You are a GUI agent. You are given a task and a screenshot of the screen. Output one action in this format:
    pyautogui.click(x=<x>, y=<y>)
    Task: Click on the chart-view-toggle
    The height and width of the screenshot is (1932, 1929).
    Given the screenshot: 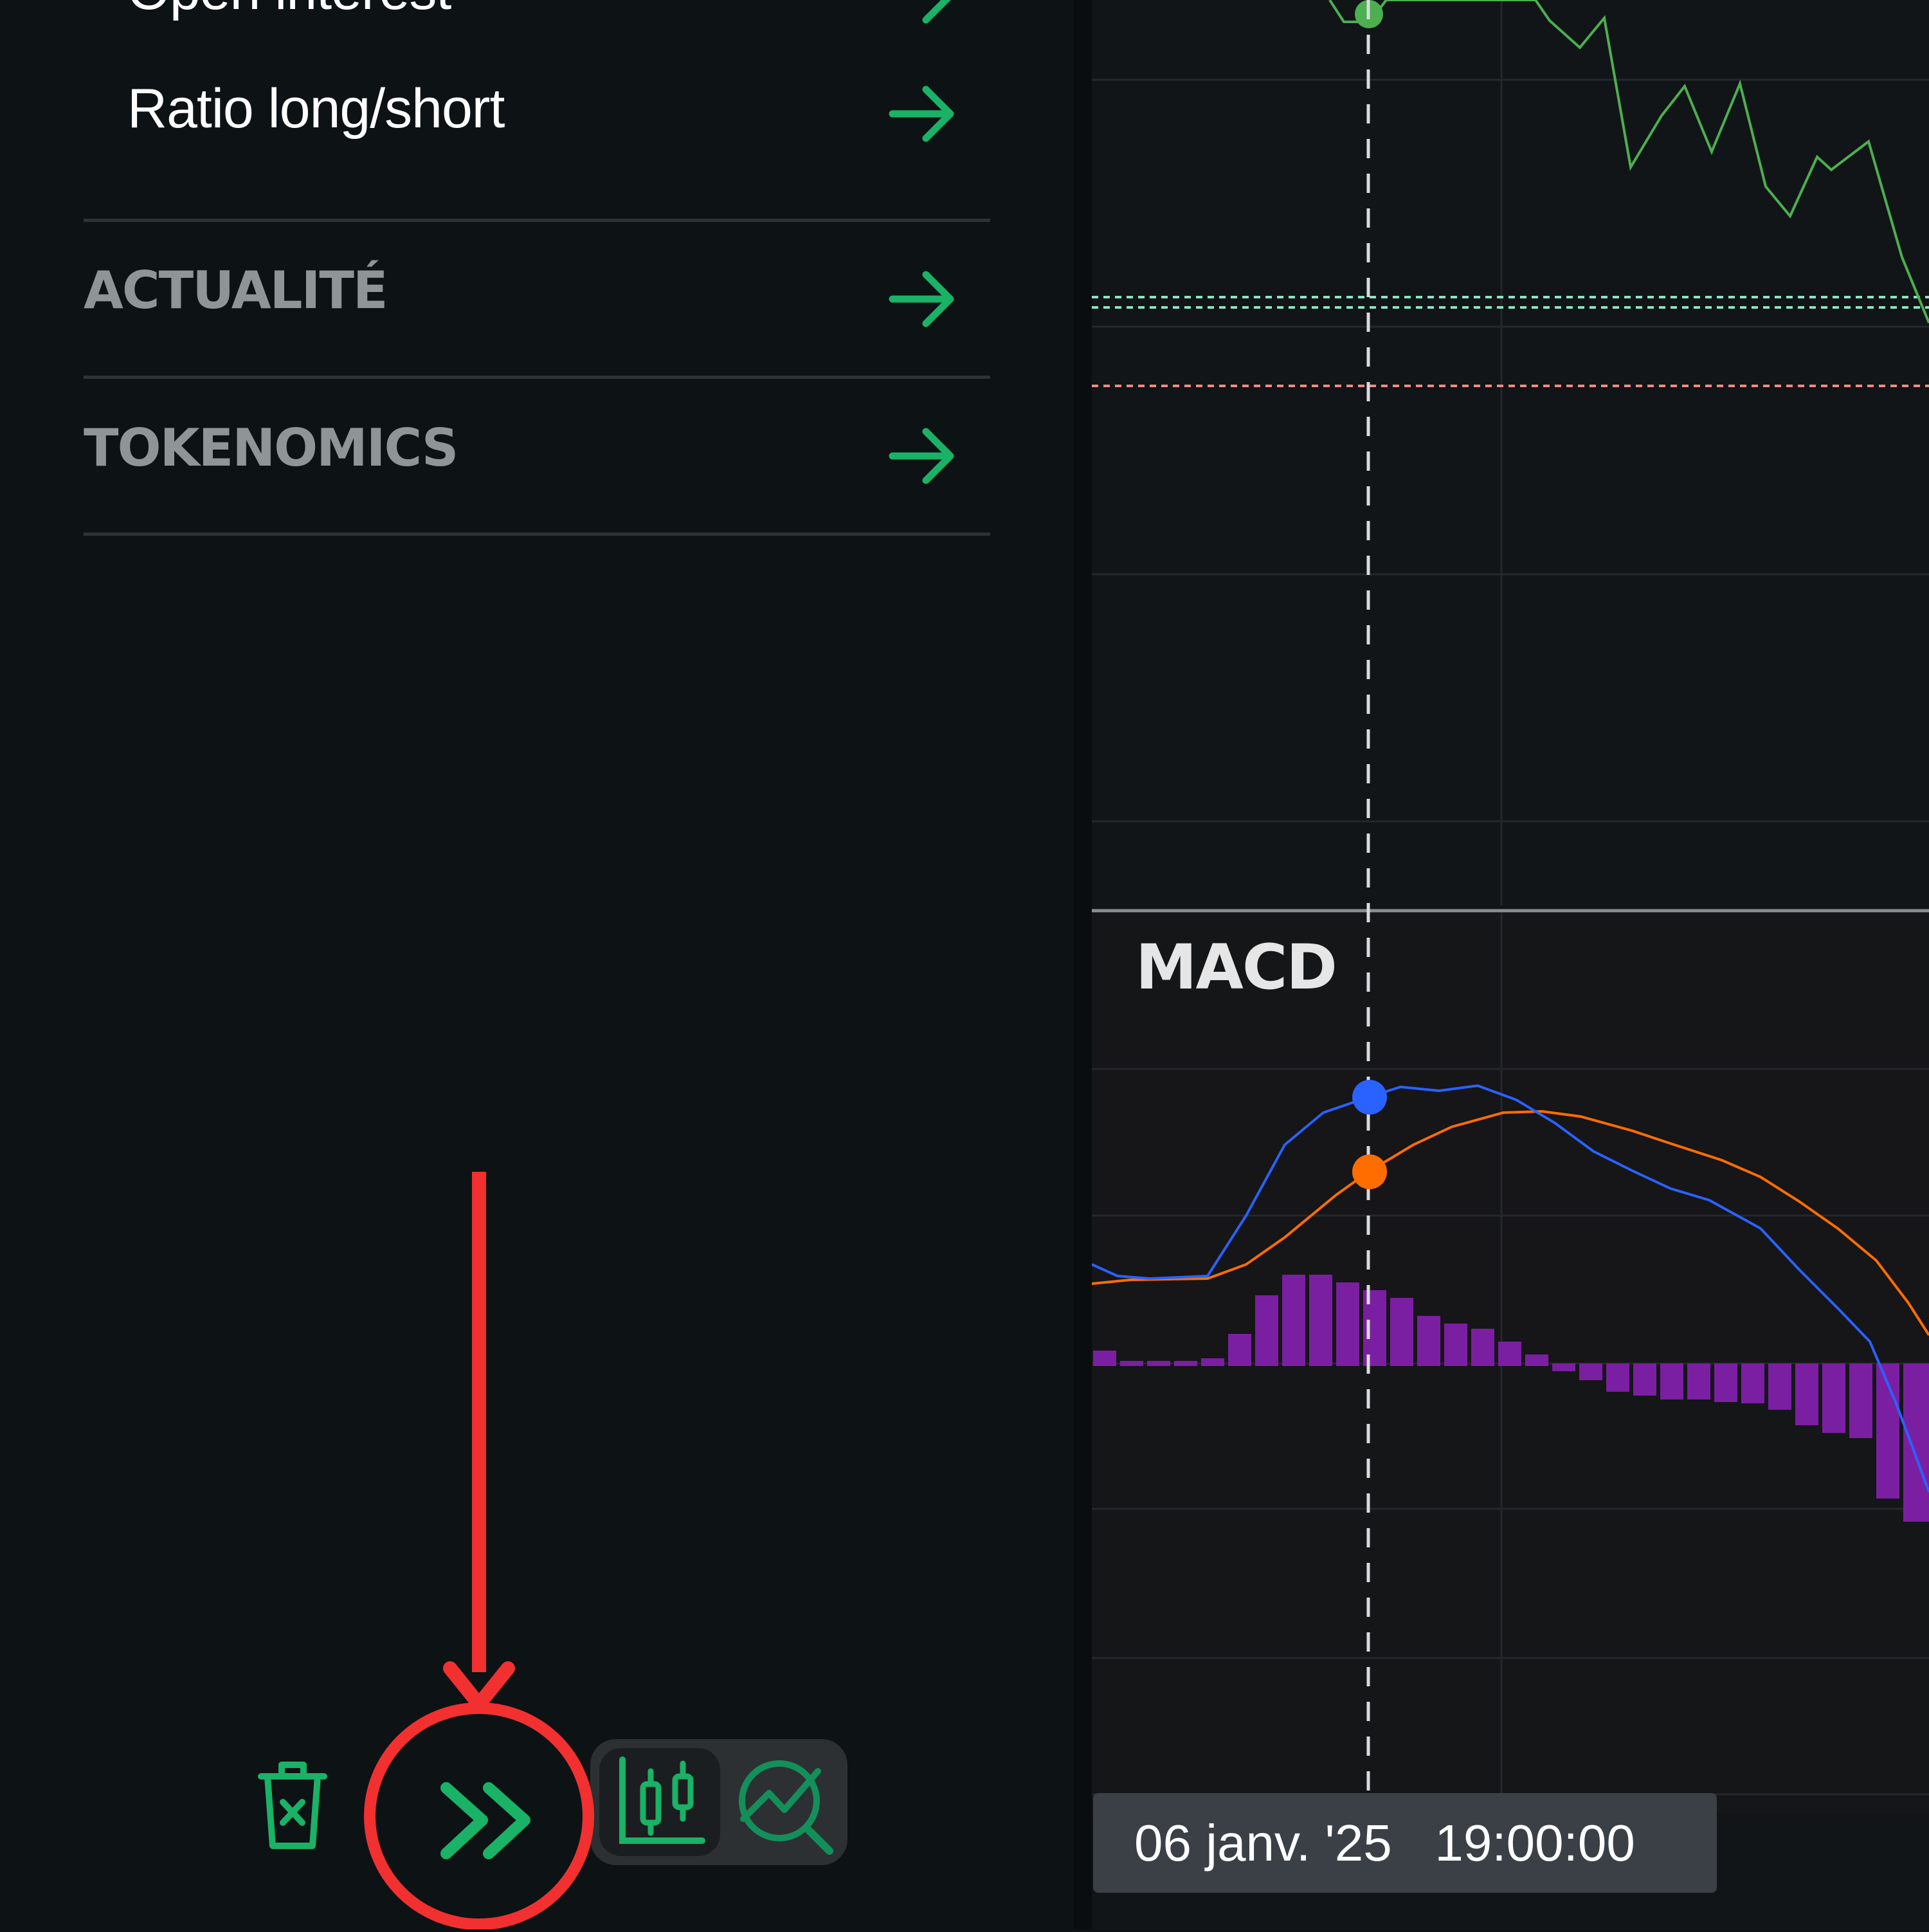 What is the action you would take?
    pyautogui.click(x=718, y=1802)
    